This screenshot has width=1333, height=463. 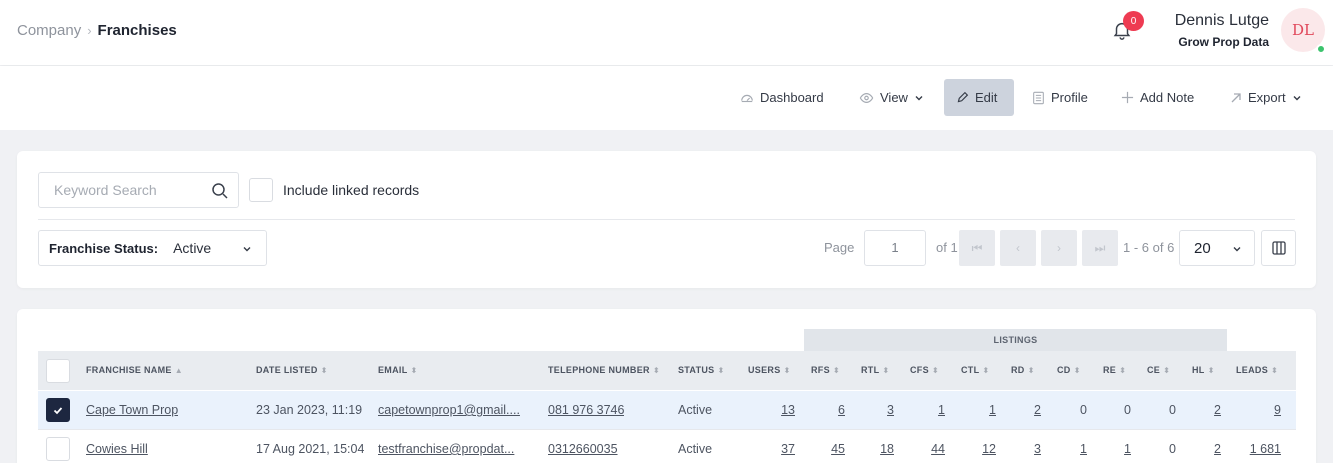 I want to click on rfs-count: 6, so click(x=828, y=410).